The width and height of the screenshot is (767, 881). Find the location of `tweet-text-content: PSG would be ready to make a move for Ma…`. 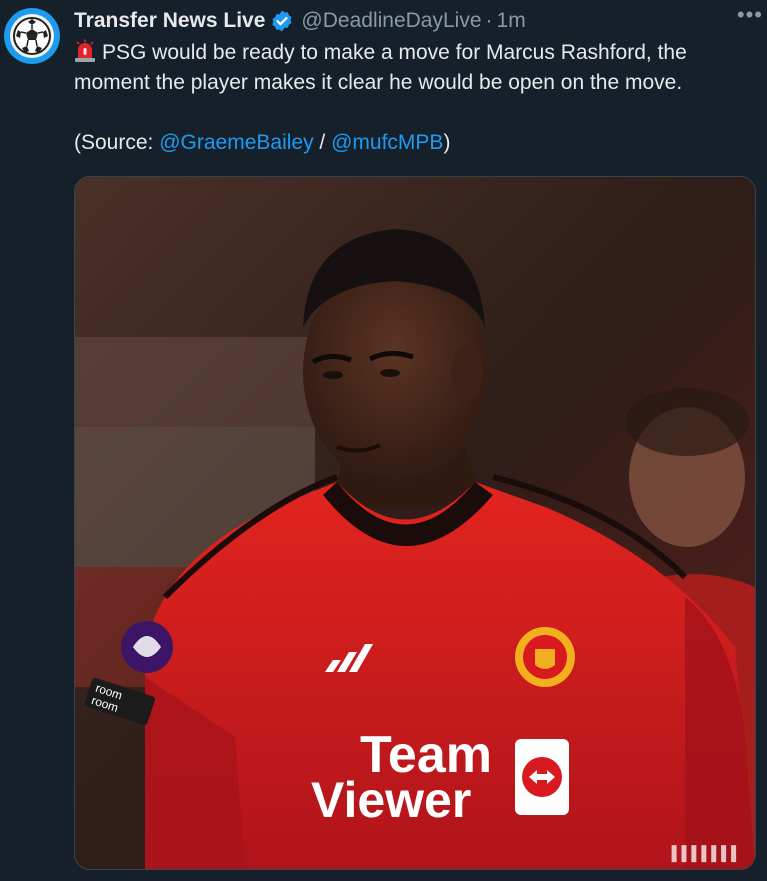

tweet-text-content: PSG would be ready to make a move for Ma… is located at coordinates (380, 67).